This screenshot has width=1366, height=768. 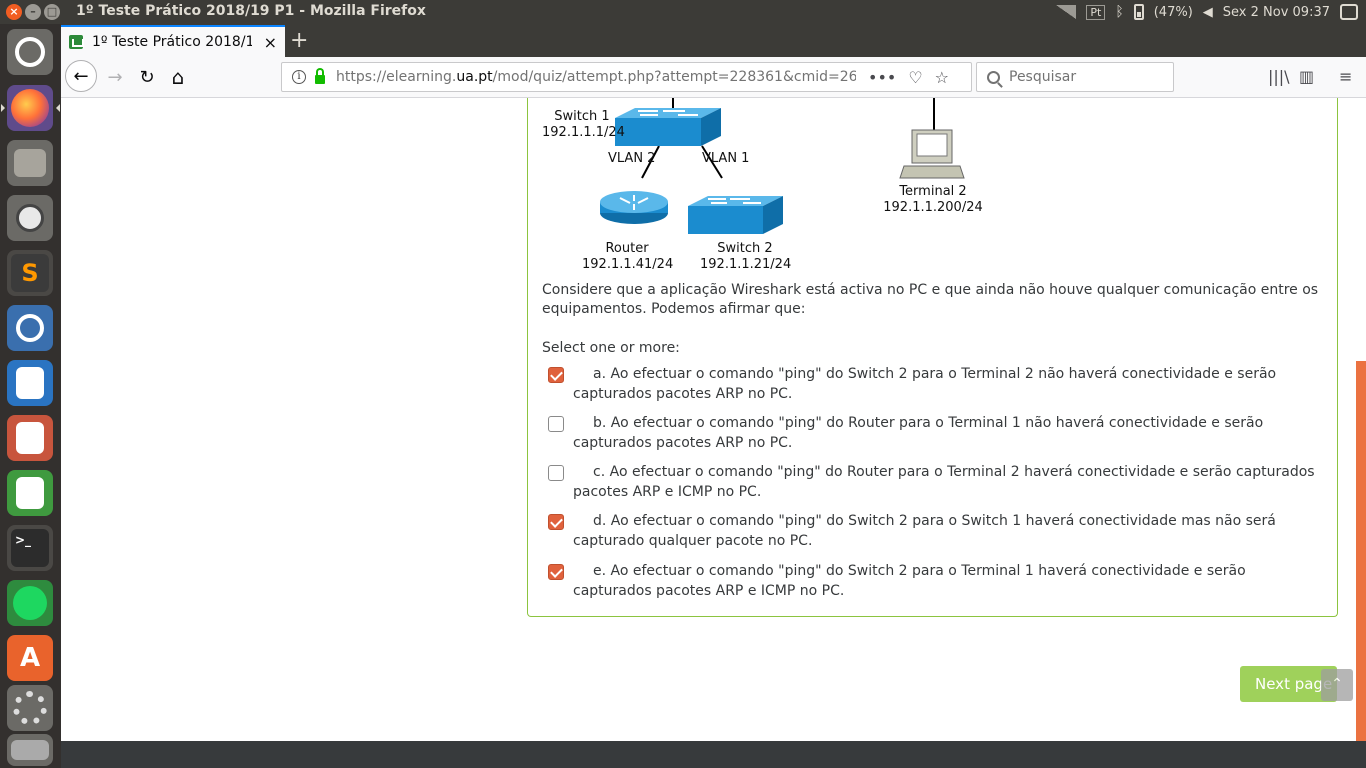 What do you see at coordinates (1279, 76) in the screenshot?
I see `library-icon: |||\` at bounding box center [1279, 76].